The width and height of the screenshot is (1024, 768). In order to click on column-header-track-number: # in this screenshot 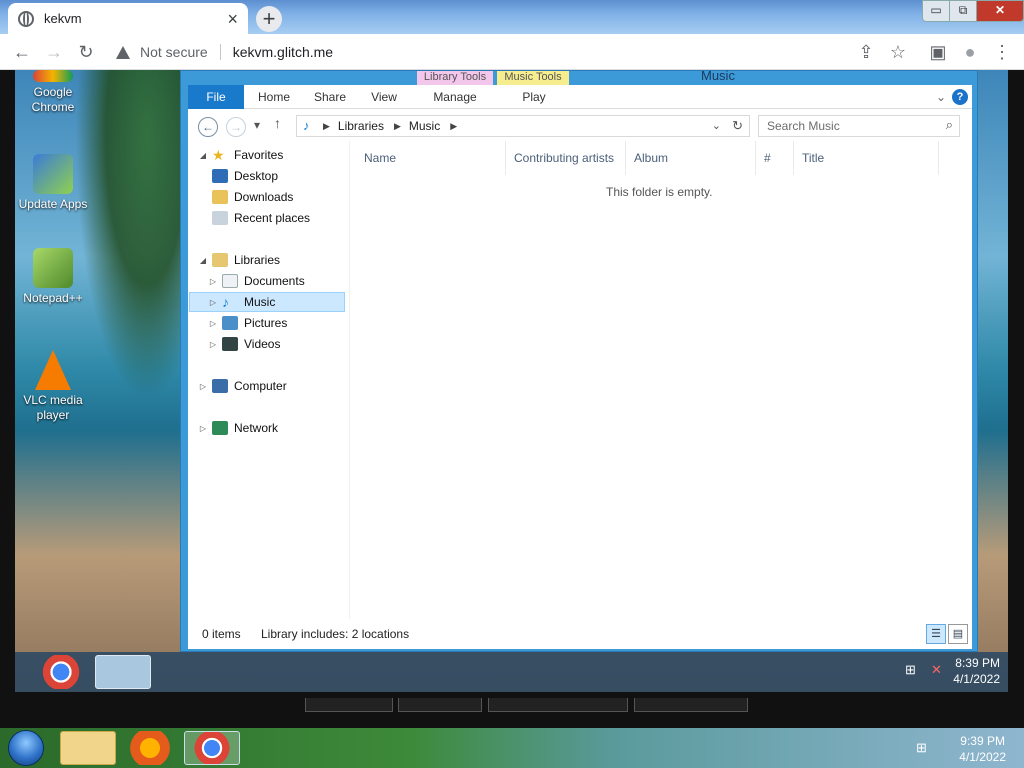, I will do `click(775, 158)`.